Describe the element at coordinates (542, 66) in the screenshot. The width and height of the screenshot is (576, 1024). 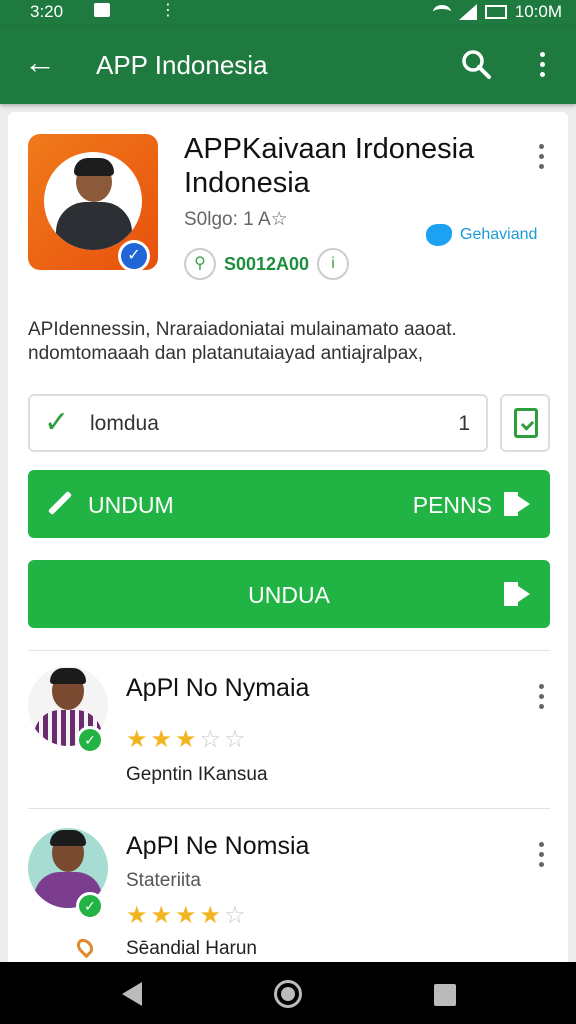
I see `more-options-icon` at that location.